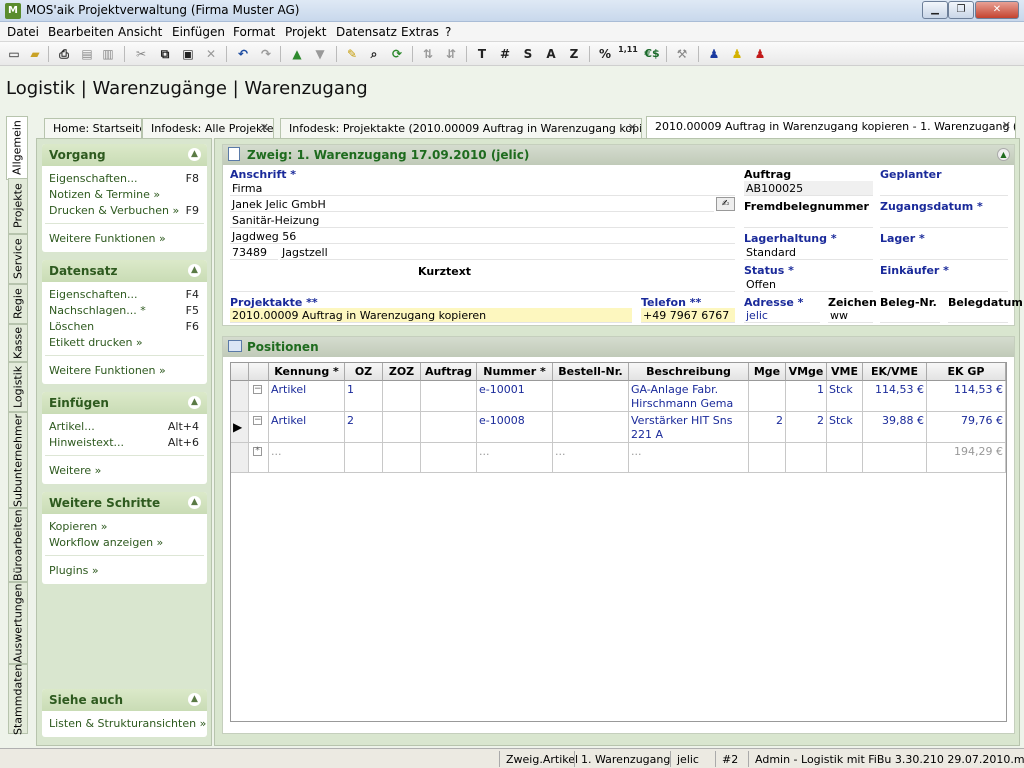  Describe the element at coordinates (895, 427) in the screenshot. I see `cell-ekvme: 39,88 €` at that location.